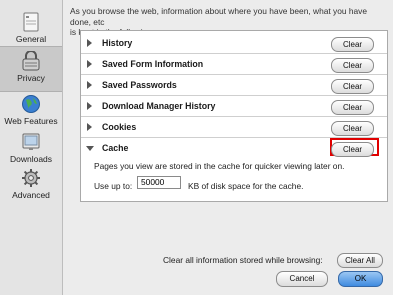 This screenshot has width=393, height=295. What do you see at coordinates (31, 104) in the screenshot?
I see `web-features-icon` at bounding box center [31, 104].